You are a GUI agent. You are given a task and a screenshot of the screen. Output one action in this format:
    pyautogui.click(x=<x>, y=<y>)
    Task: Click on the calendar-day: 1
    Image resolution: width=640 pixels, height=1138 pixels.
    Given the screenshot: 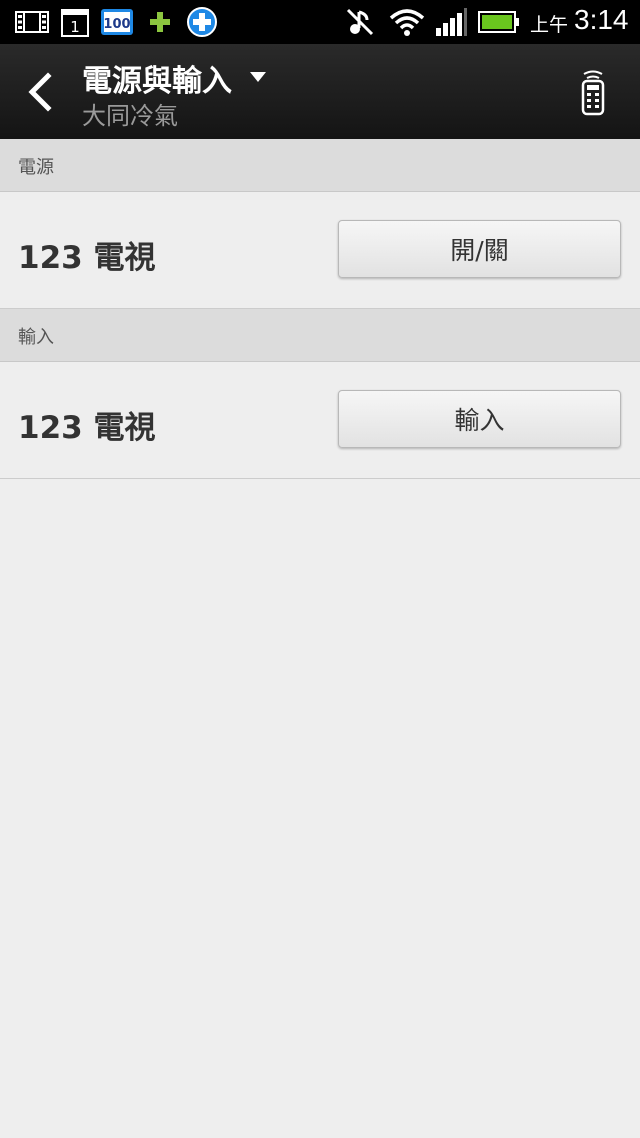 What is the action you would take?
    pyautogui.click(x=75, y=27)
    